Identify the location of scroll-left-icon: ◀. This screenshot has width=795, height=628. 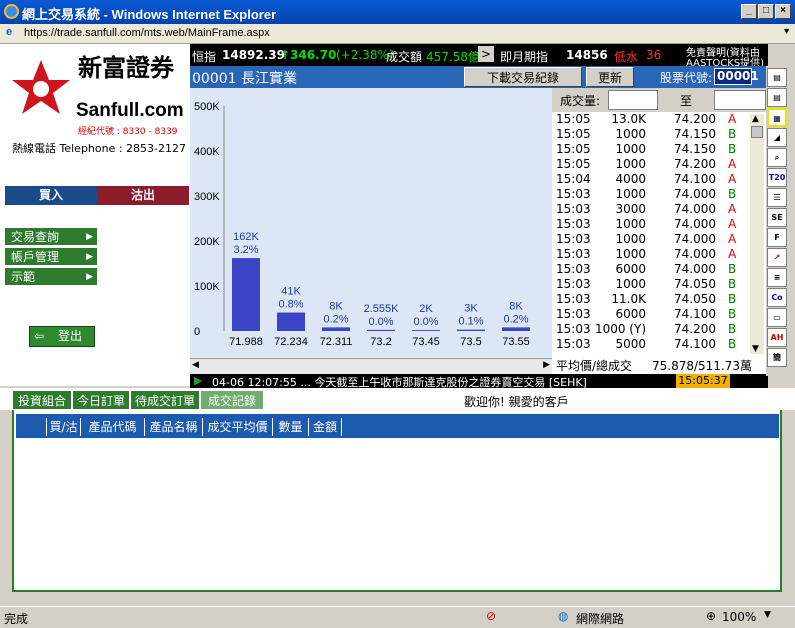
(195, 365).